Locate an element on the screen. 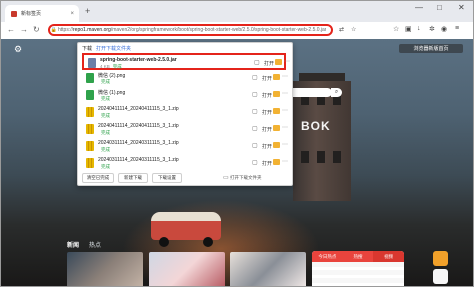 The width and height of the screenshot is (474, 287). zip-file-icon is located at coordinates (90, 163).